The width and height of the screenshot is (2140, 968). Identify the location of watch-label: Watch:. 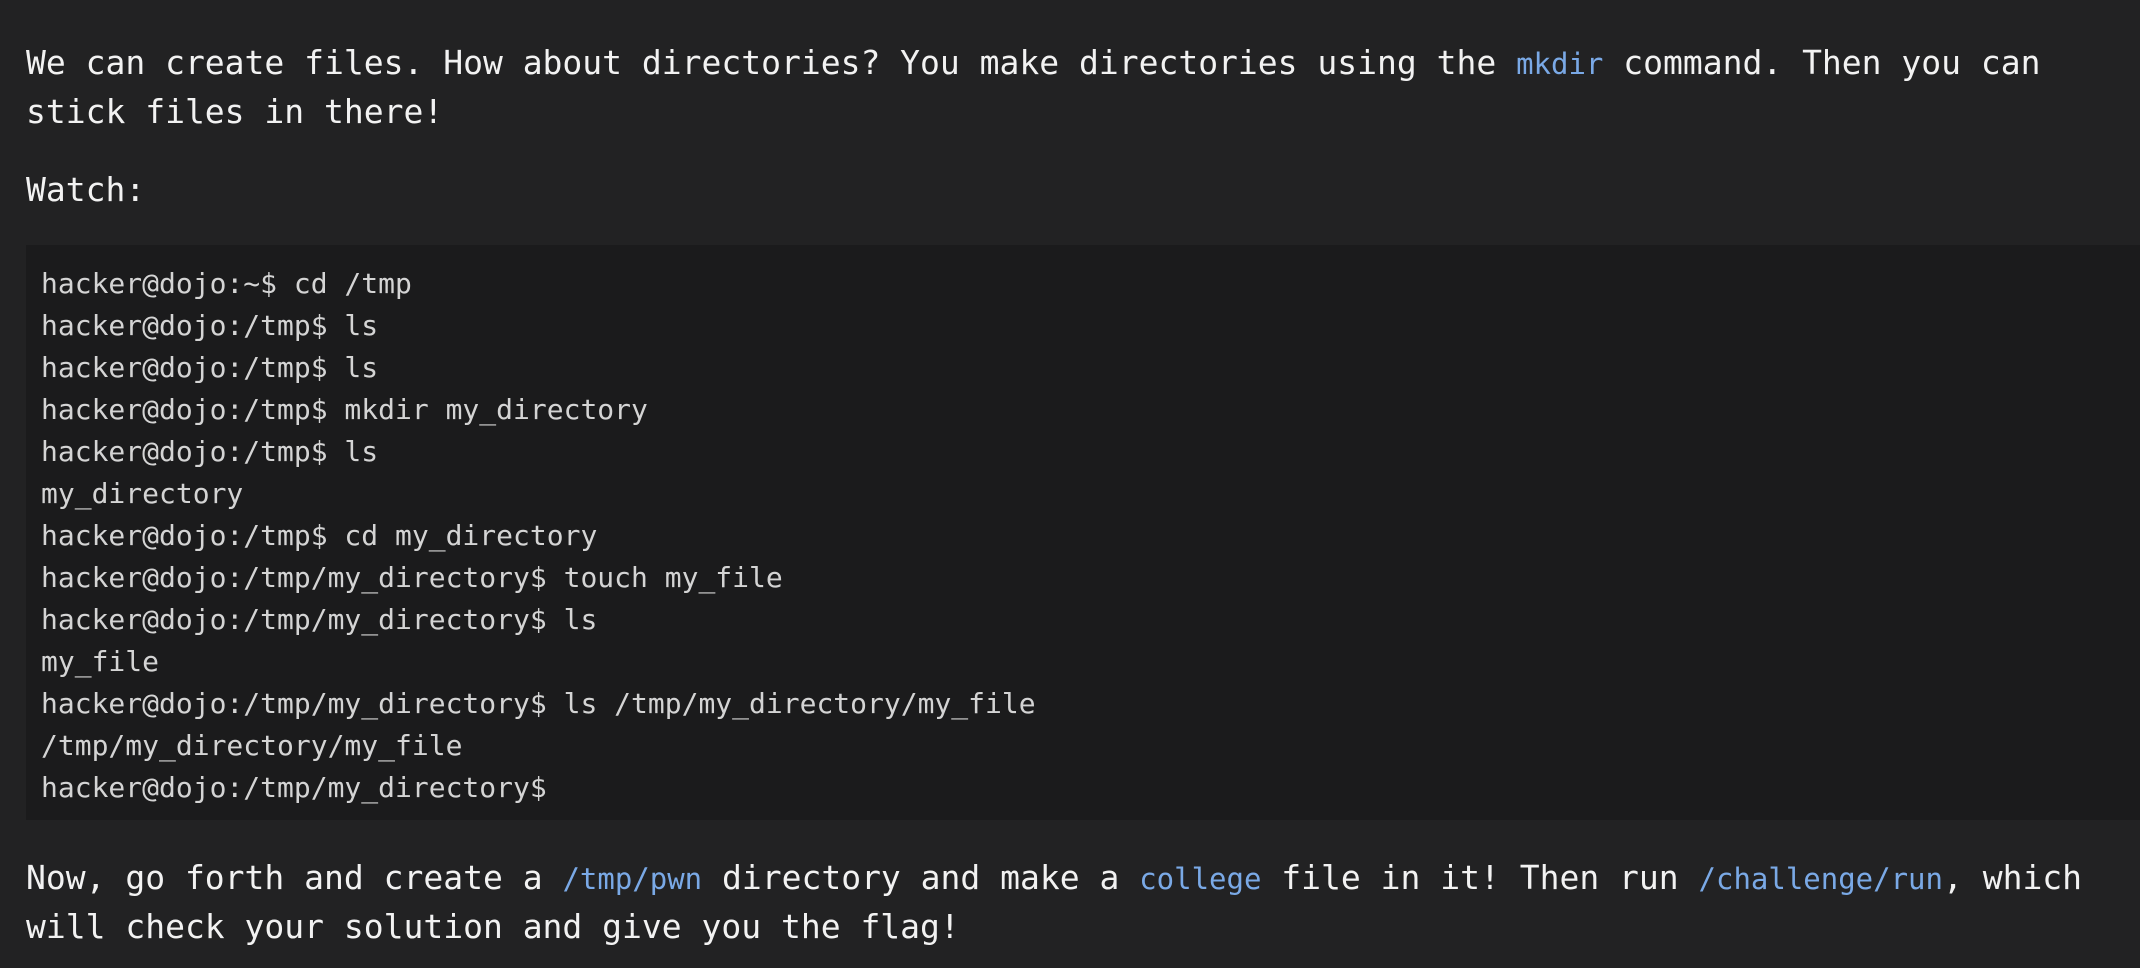
(86, 189).